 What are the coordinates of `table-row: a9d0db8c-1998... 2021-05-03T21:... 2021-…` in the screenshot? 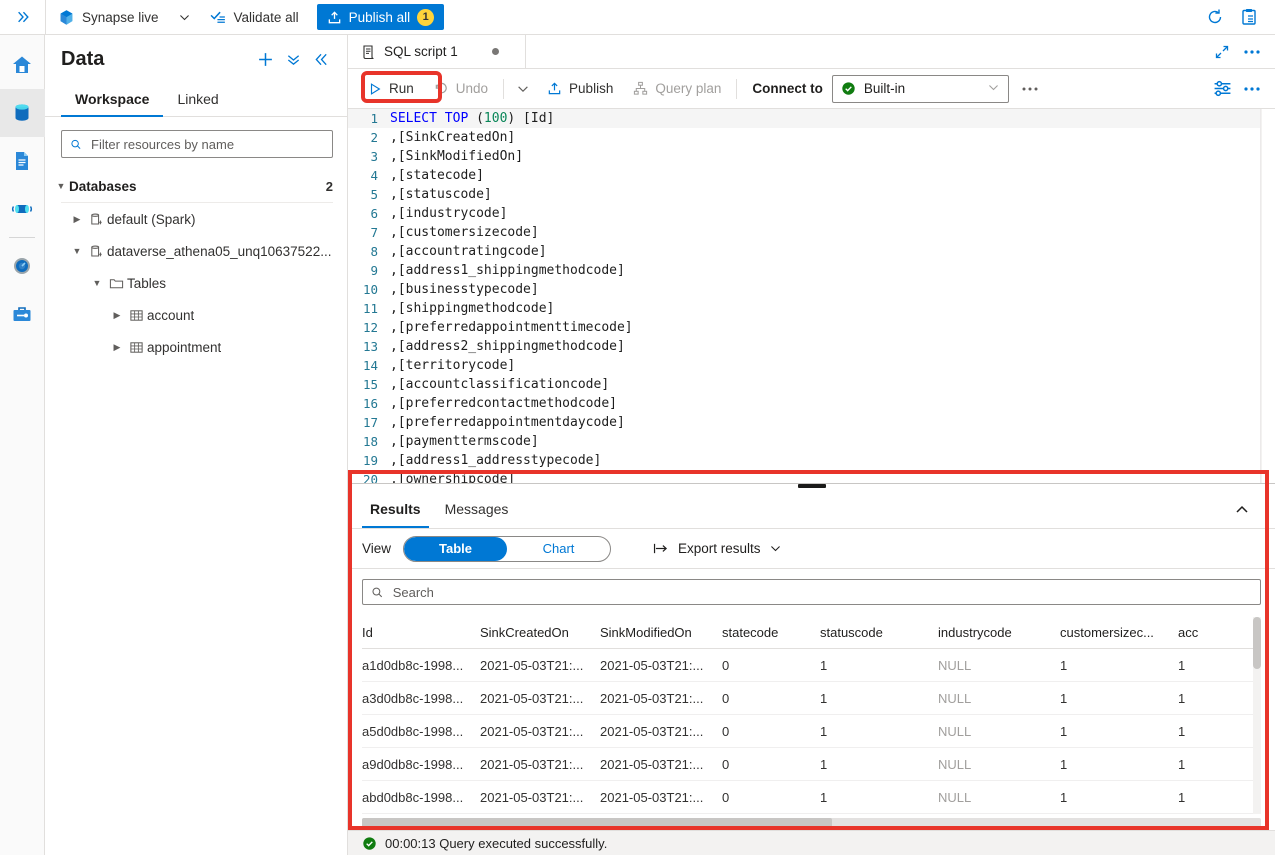 It's located at (811, 764).